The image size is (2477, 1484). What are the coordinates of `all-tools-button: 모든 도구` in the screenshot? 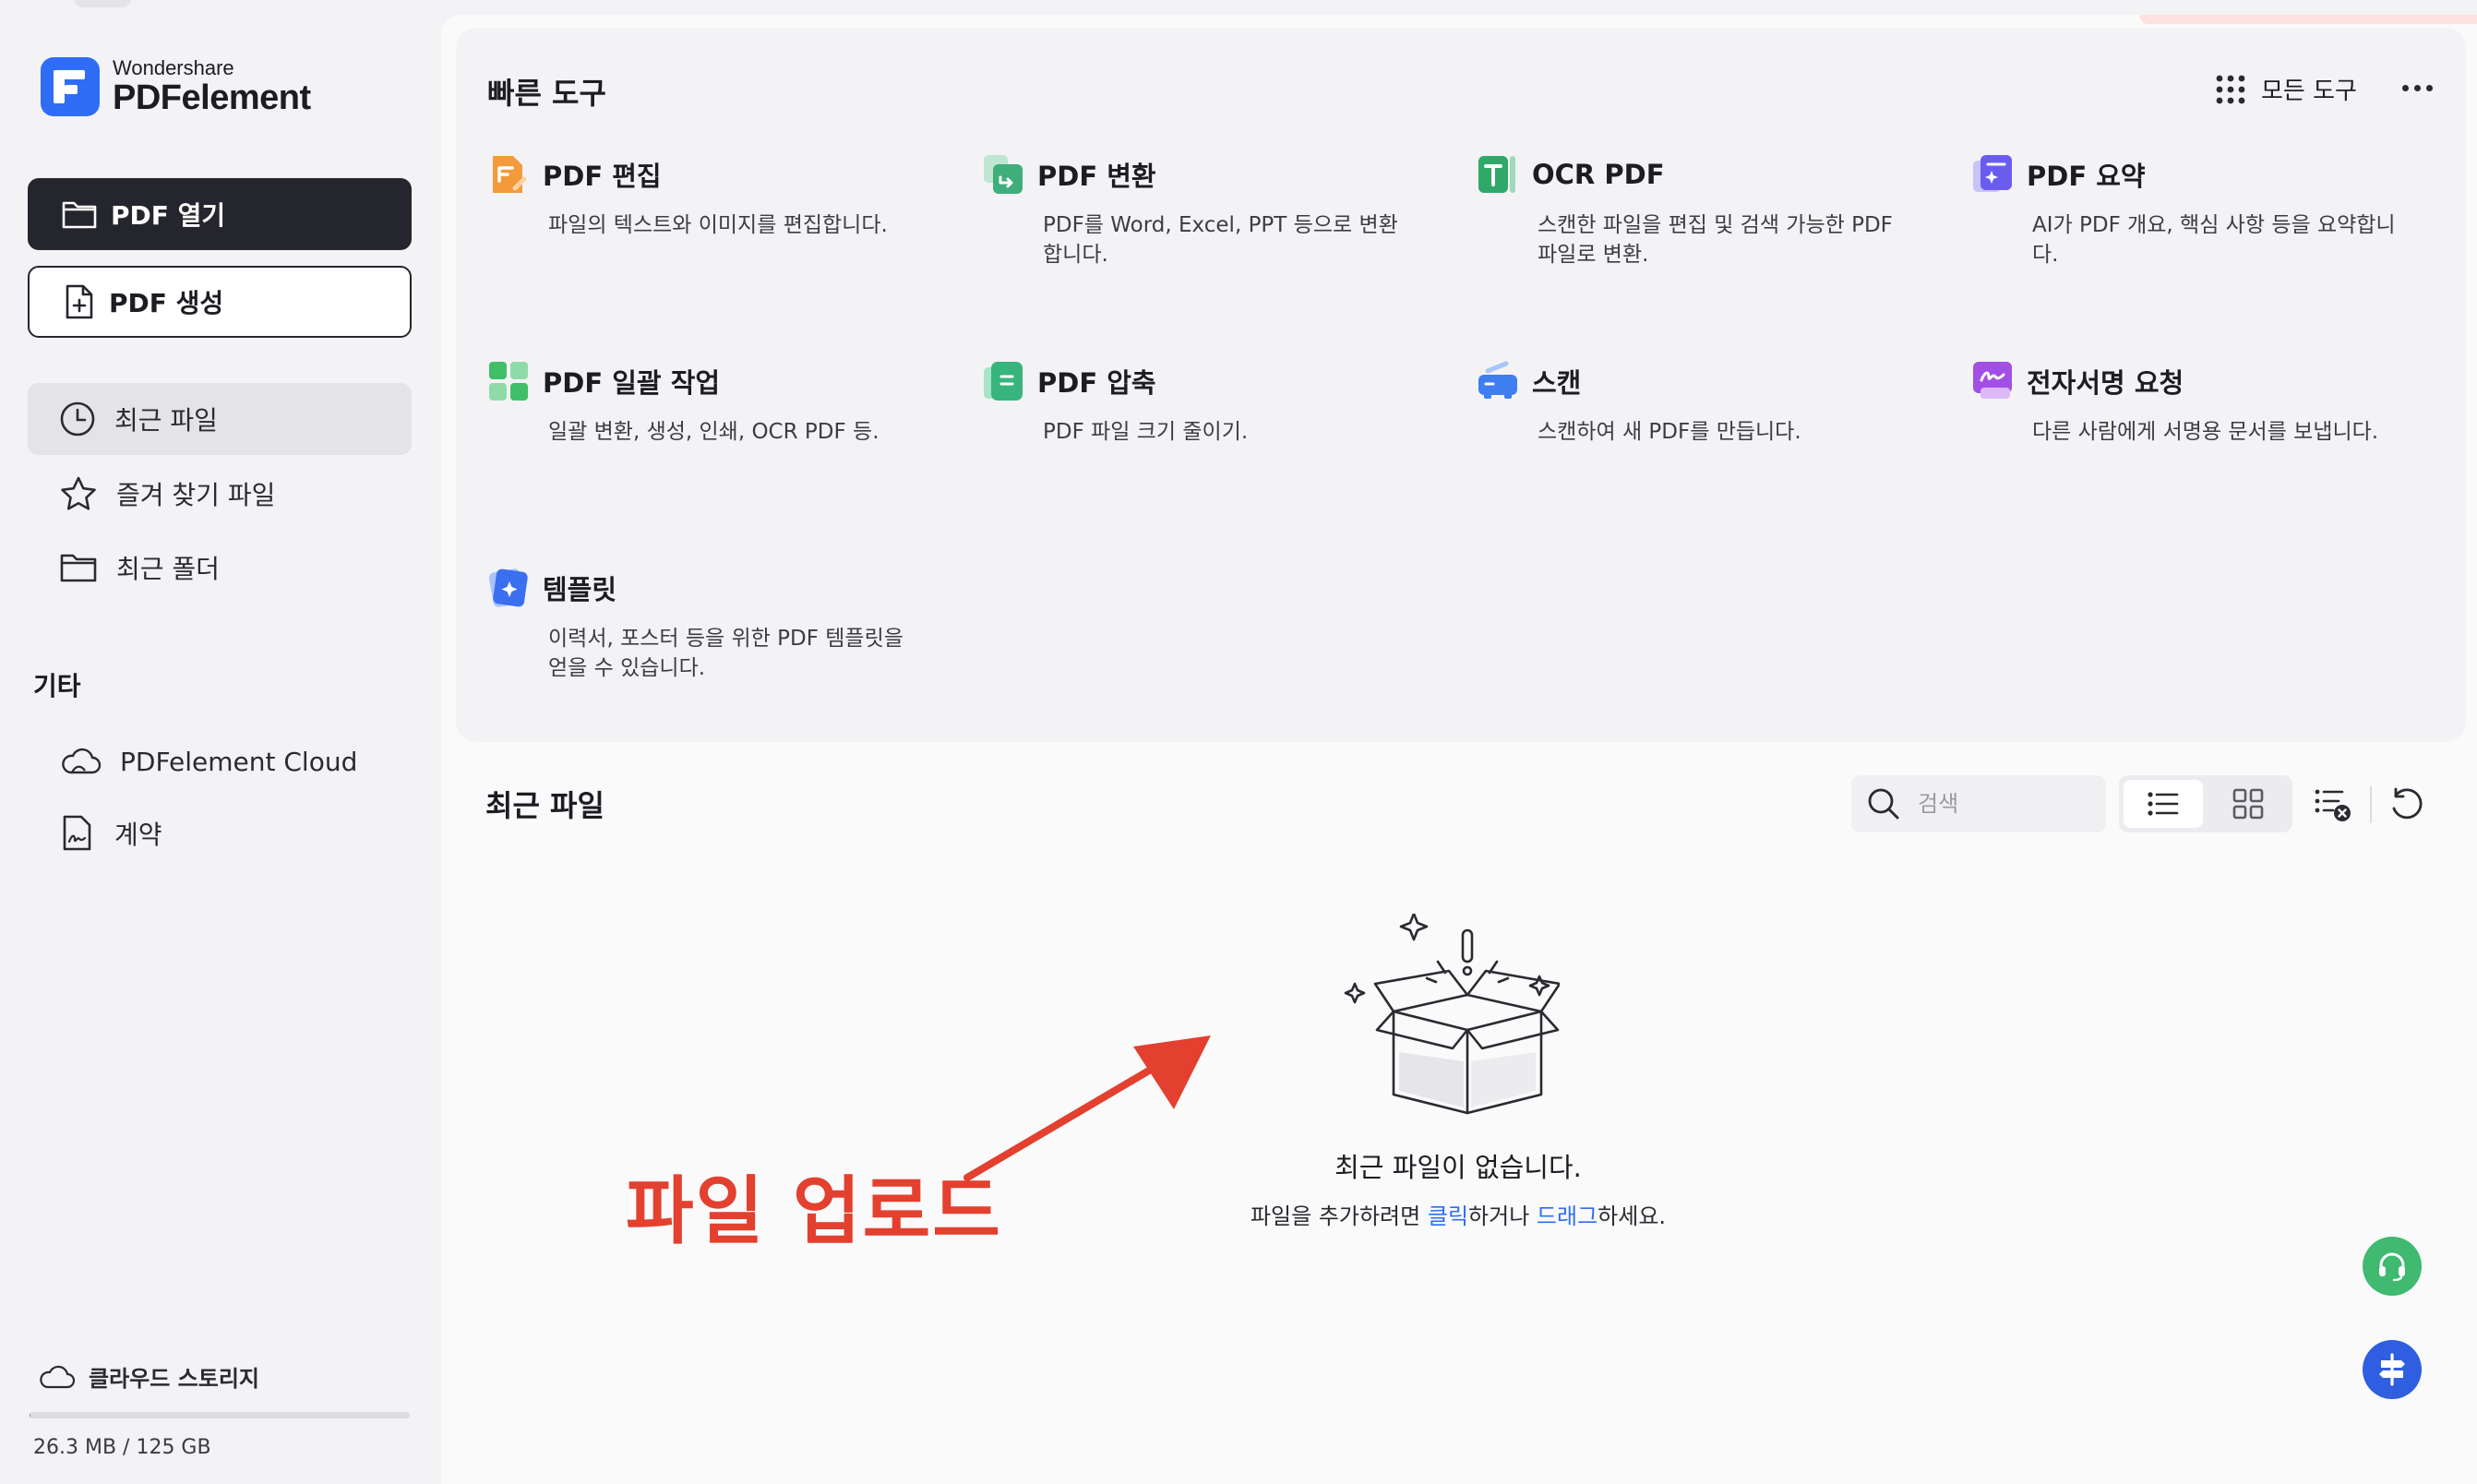 It's located at (2286, 89).